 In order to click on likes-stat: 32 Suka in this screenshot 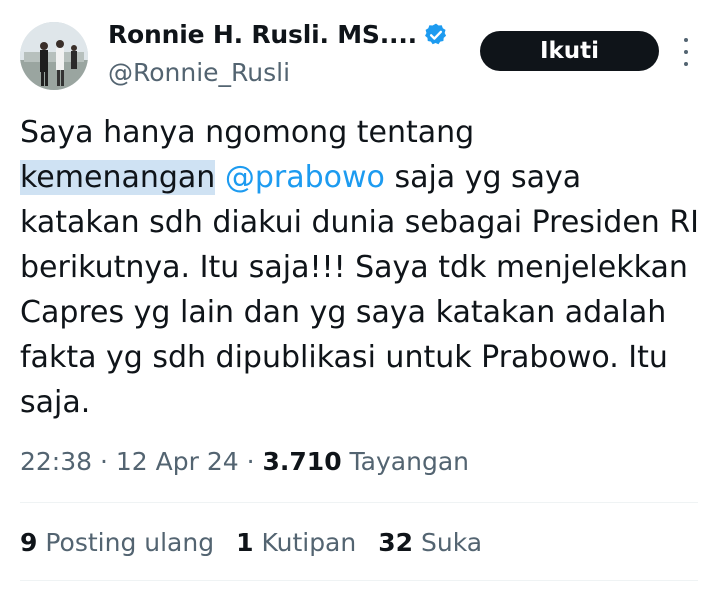, I will do `click(430, 542)`.